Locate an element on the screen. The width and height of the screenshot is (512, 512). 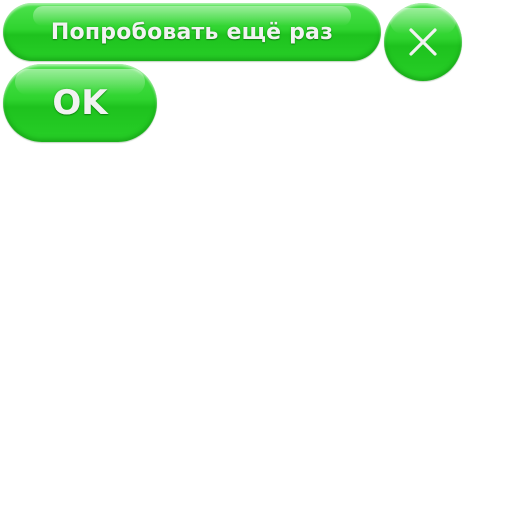
close-button is located at coordinates (423, 42).